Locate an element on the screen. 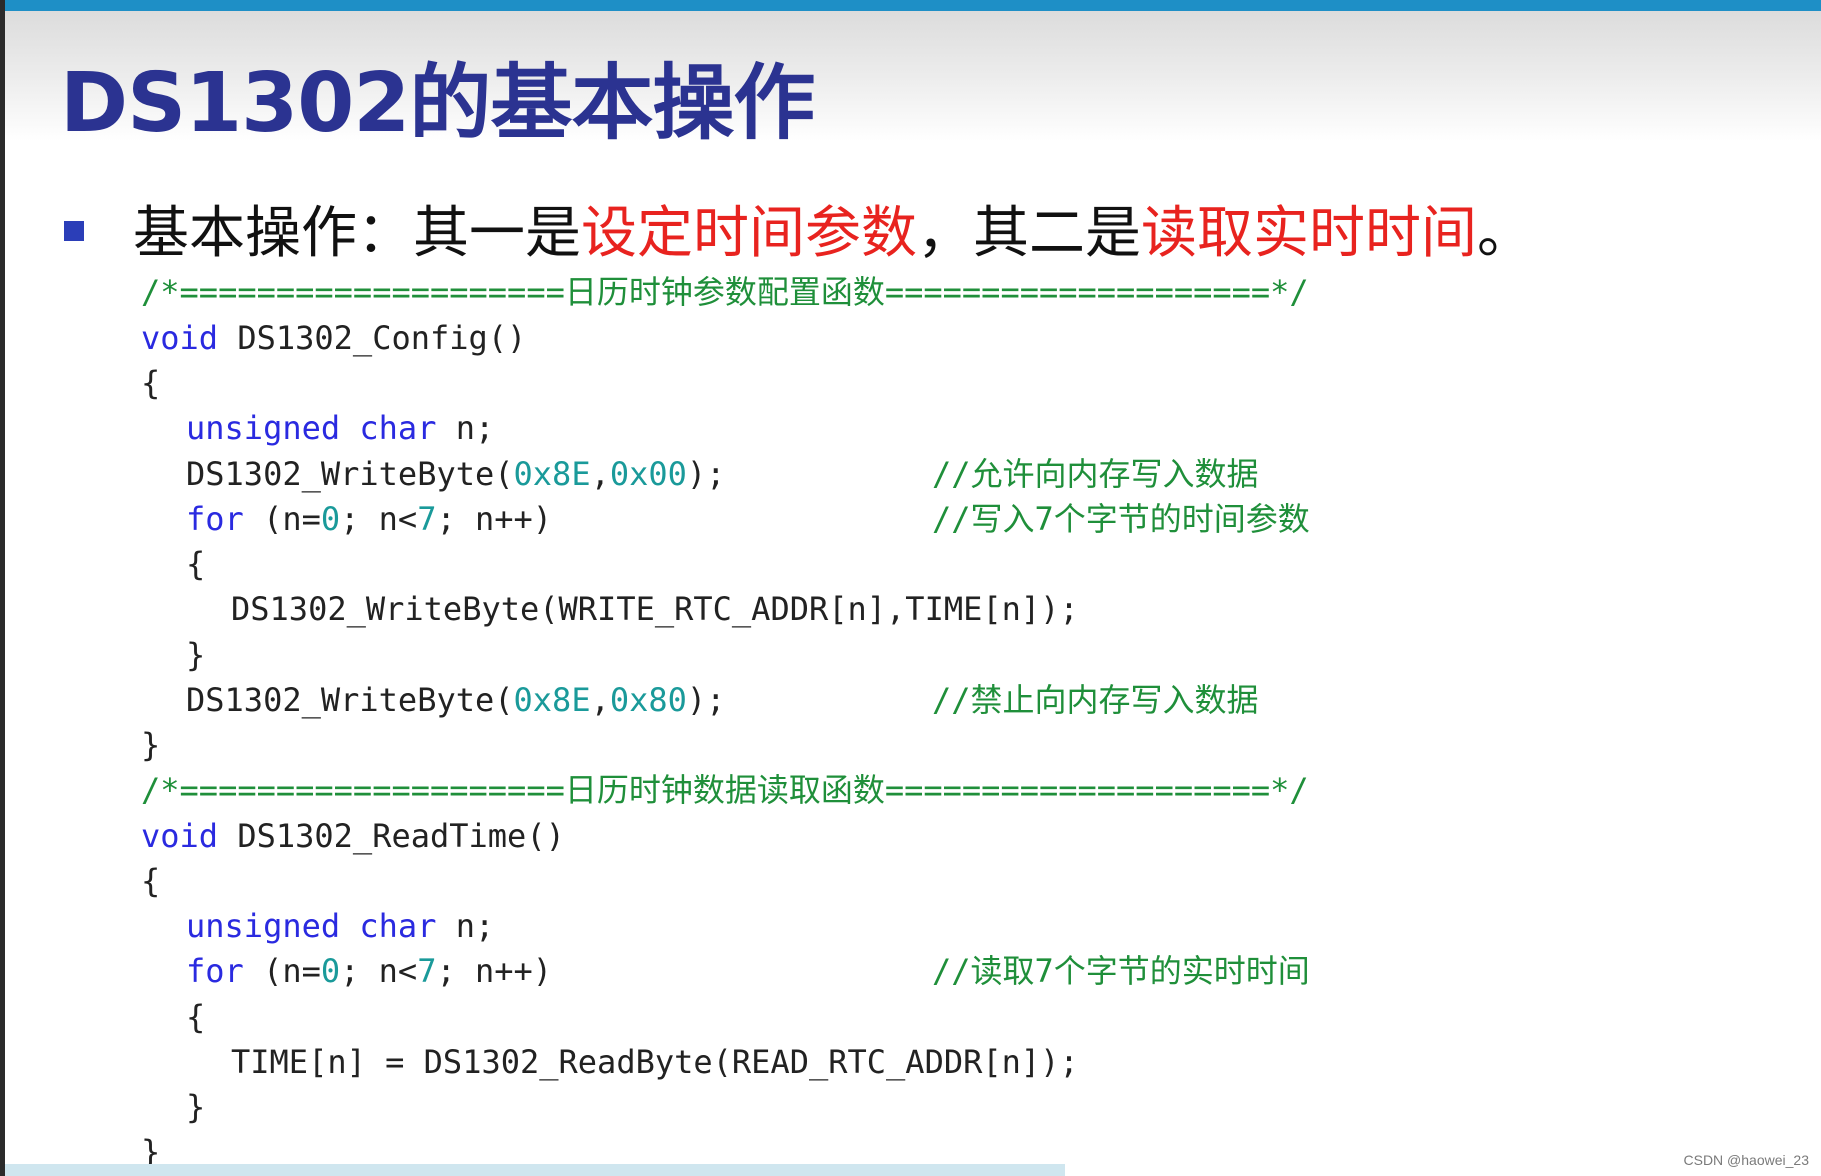 The image size is (1821, 1176). read-function-name: DS1302_ReadTime() is located at coordinates (391, 836).